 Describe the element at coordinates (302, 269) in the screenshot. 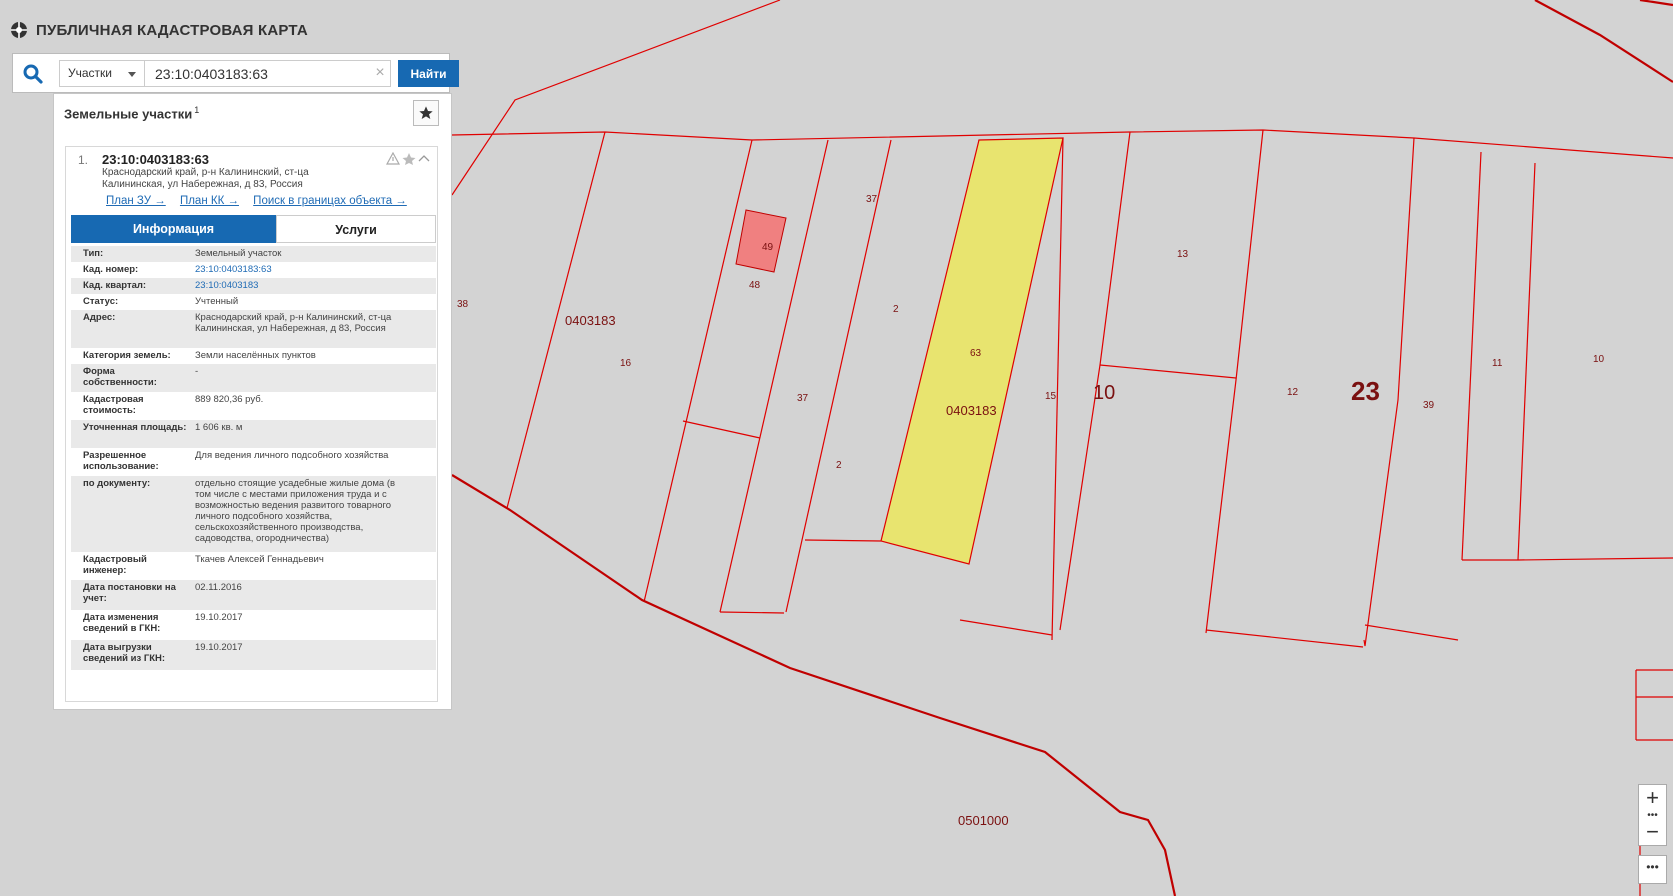

I see `cad-number-link: 23:10:0403183:63` at that location.